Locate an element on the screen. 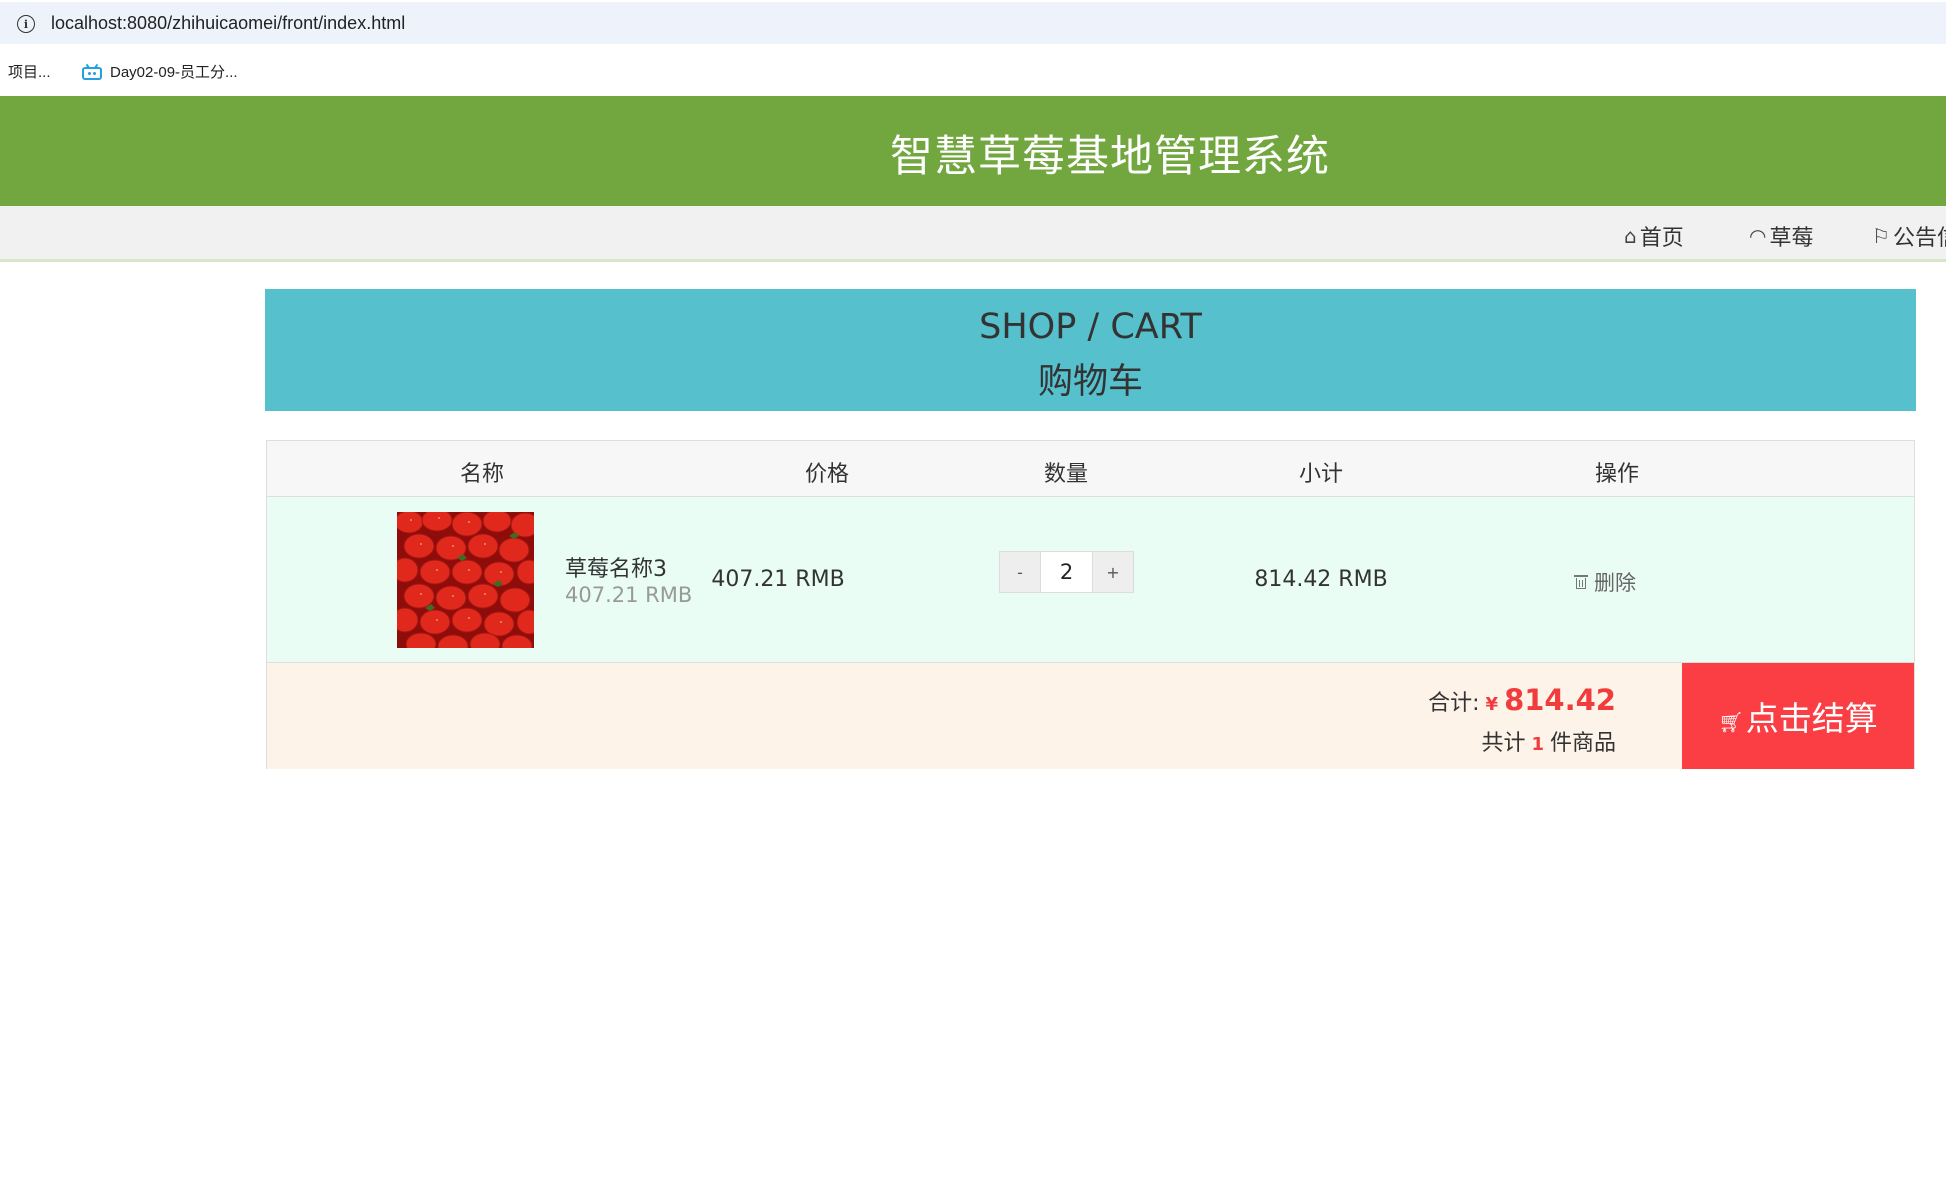 This screenshot has height=1204, width=1946. nav-item-label: 公告信 is located at coordinates (1919, 238).